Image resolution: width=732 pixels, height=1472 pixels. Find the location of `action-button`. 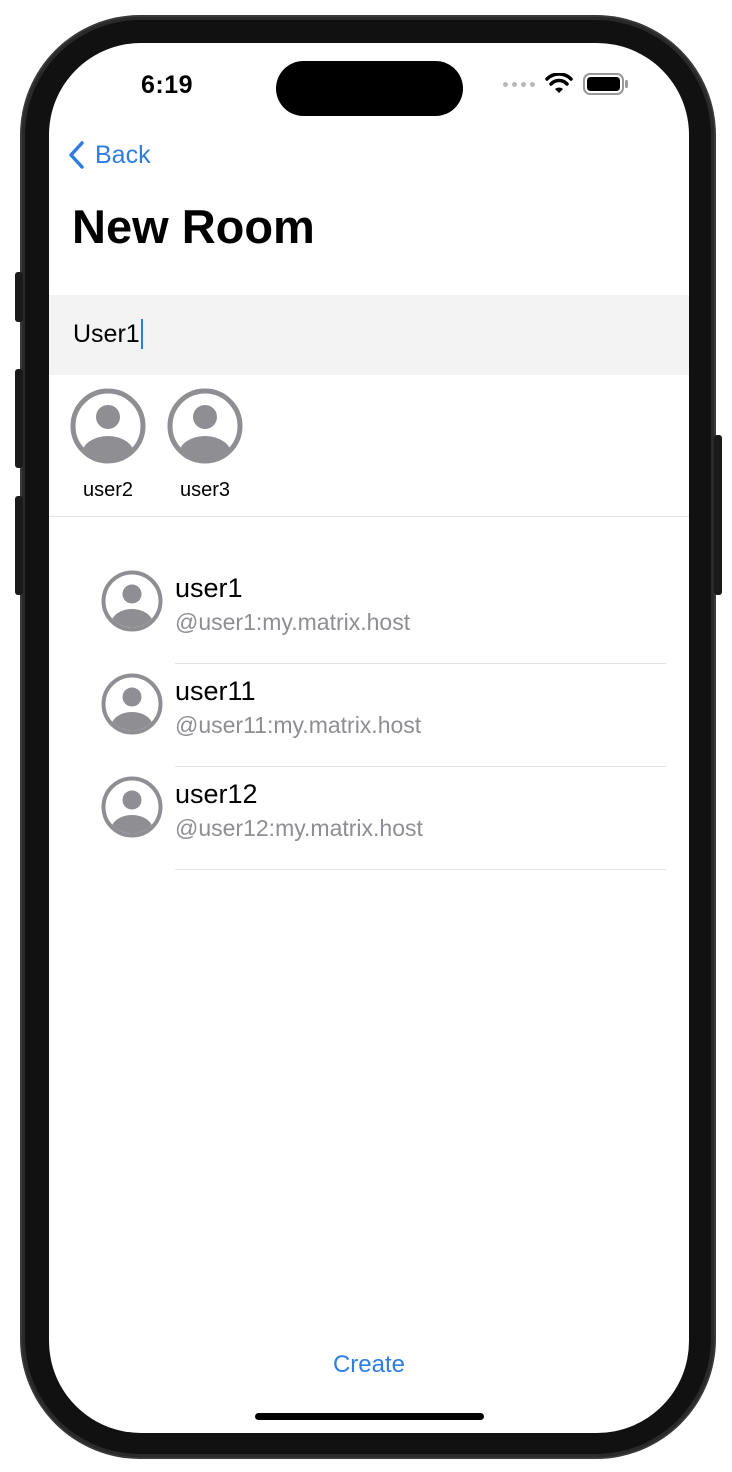

action-button is located at coordinates (19, 297).